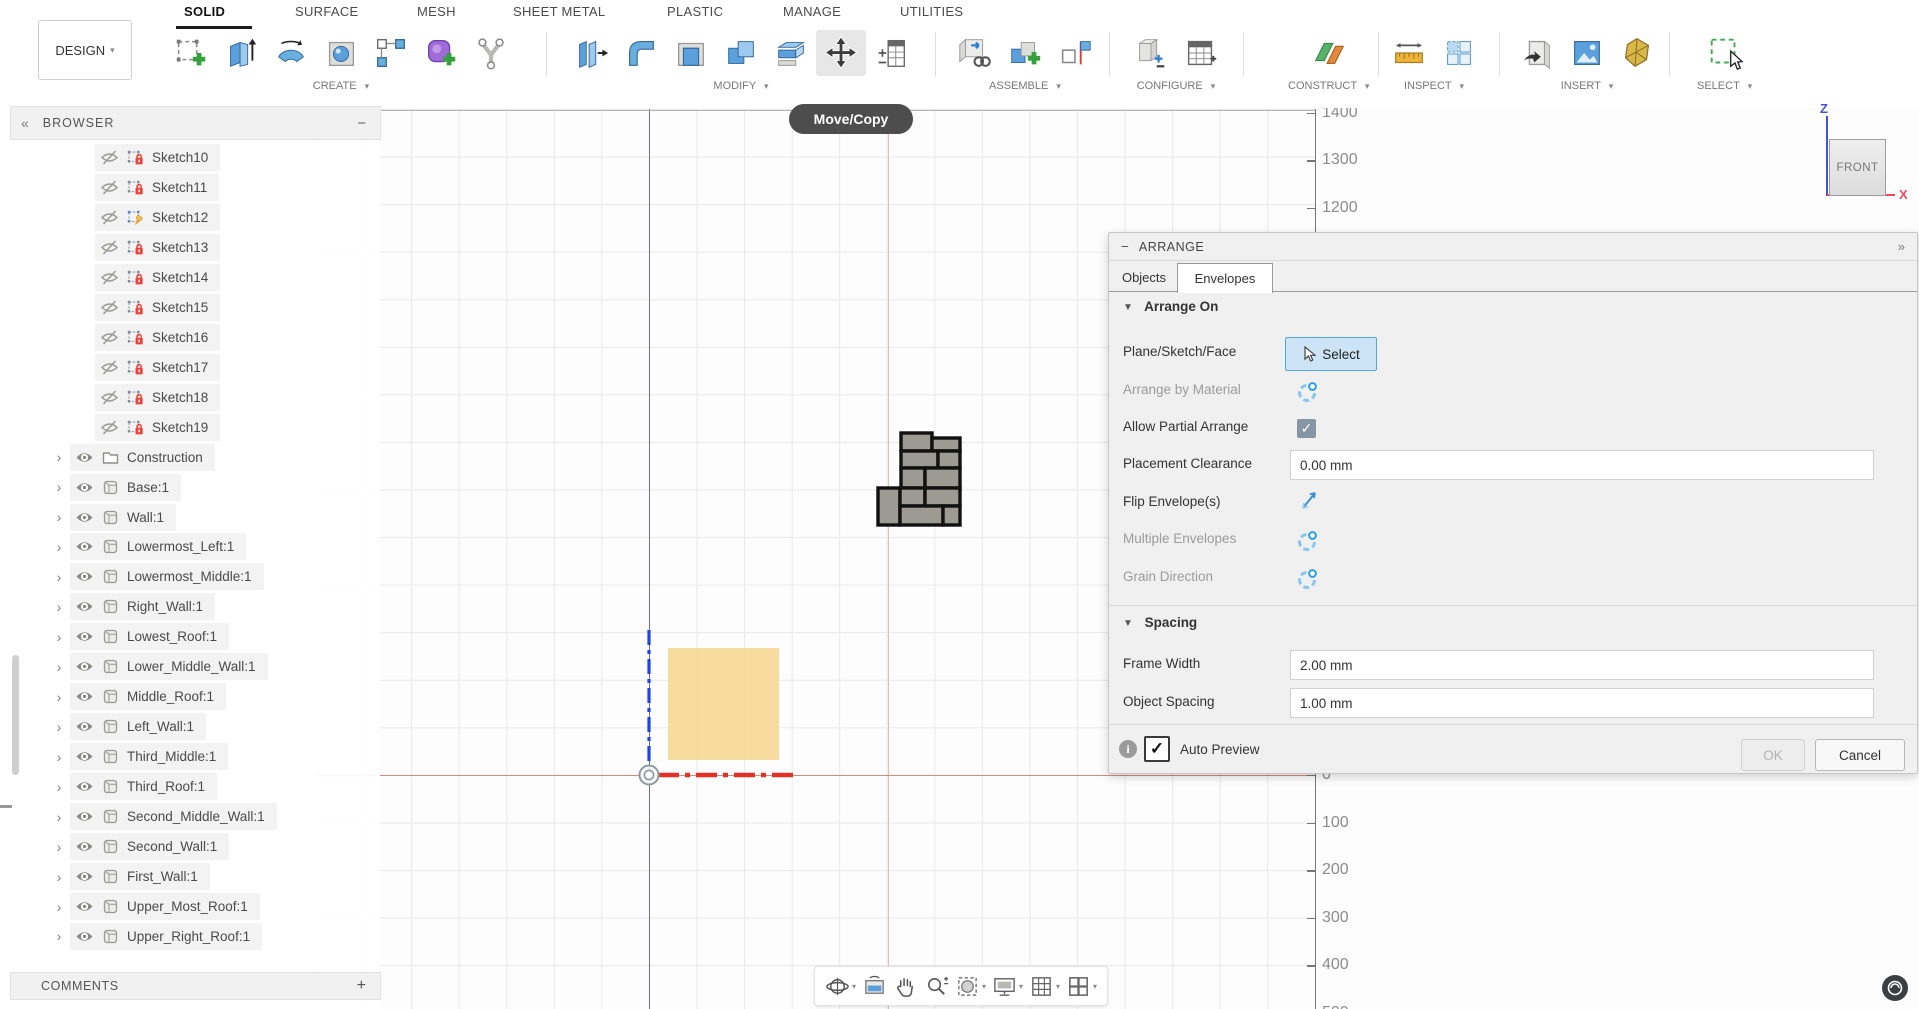  Describe the element at coordinates (1434, 86) in the screenshot. I see `group-label-inspect: INSPECT ▾` at that location.